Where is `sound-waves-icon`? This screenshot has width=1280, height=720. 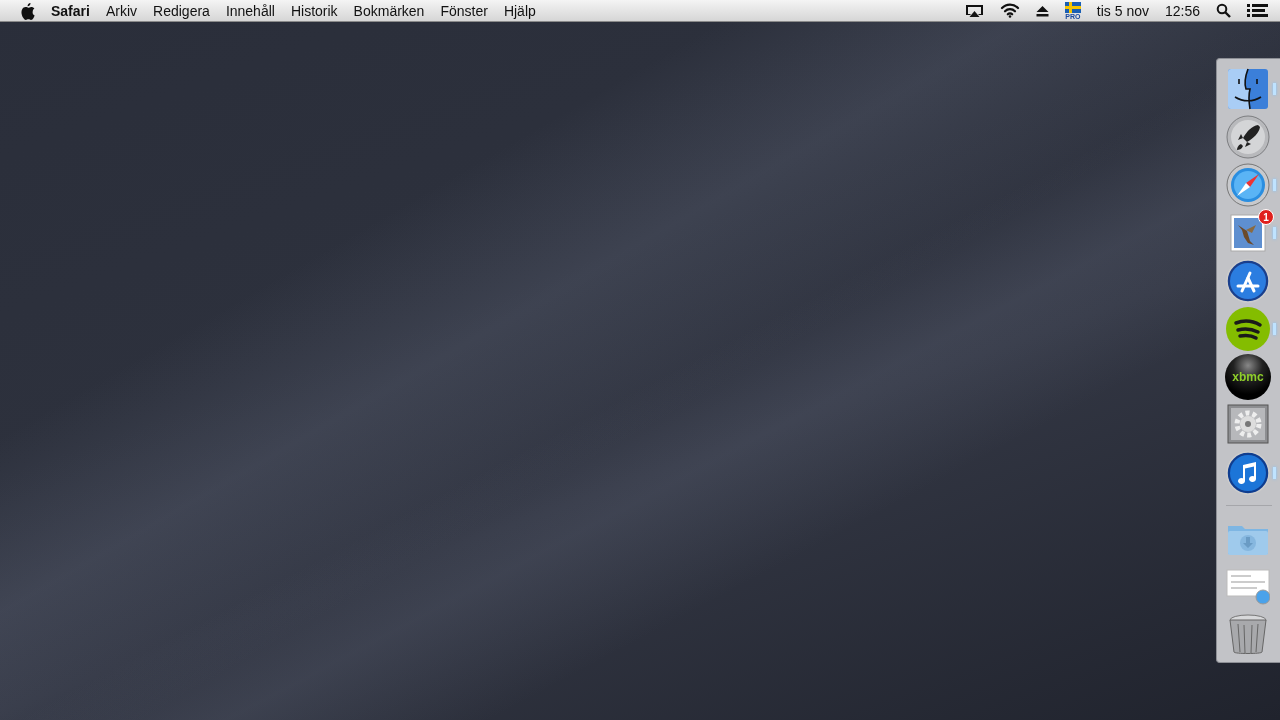
sound-waves-icon is located at coordinates (1248, 329).